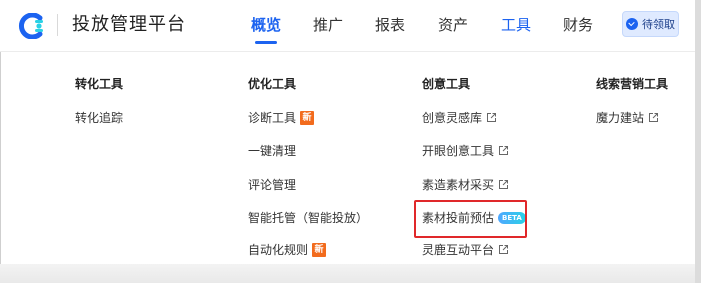 This screenshot has height=283, width=701. I want to click on nav-tab-overview: 概览, so click(266, 25).